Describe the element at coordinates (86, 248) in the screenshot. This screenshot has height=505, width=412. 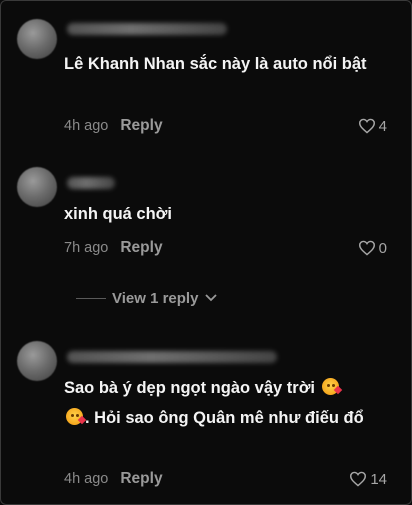
I see `comment-time: 7h ago` at that location.